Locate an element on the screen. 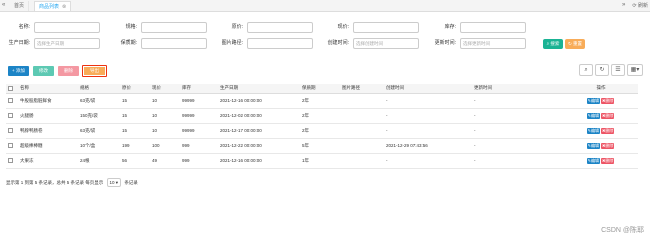 The image size is (650, 240). current-price-input is located at coordinates (386, 27).